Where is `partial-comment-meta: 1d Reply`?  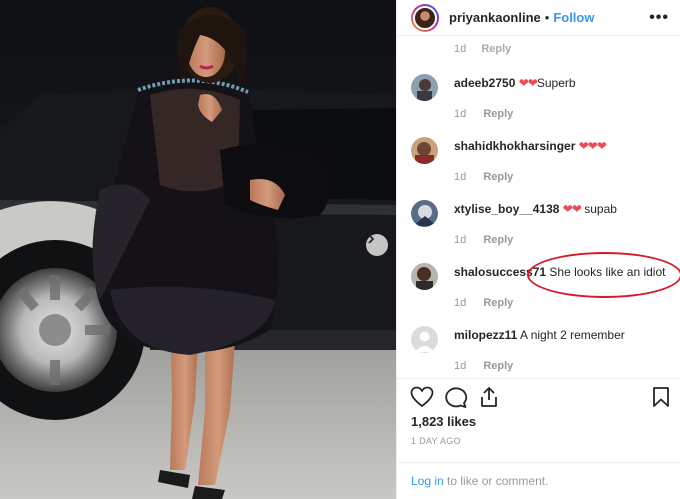
partial-comment-meta: 1d Reply is located at coordinates (482, 49).